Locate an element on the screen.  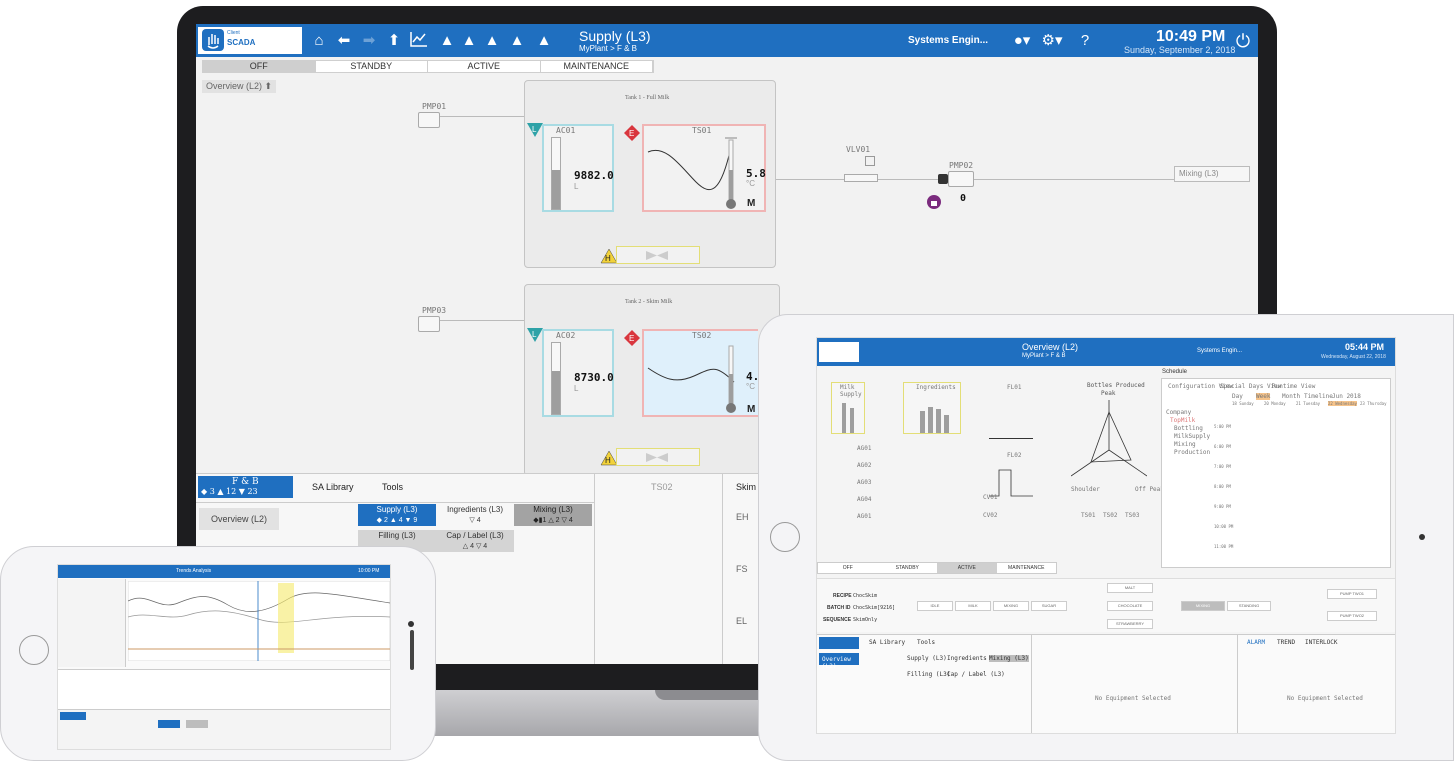
tank2-valve is located at coordinates (658, 457).